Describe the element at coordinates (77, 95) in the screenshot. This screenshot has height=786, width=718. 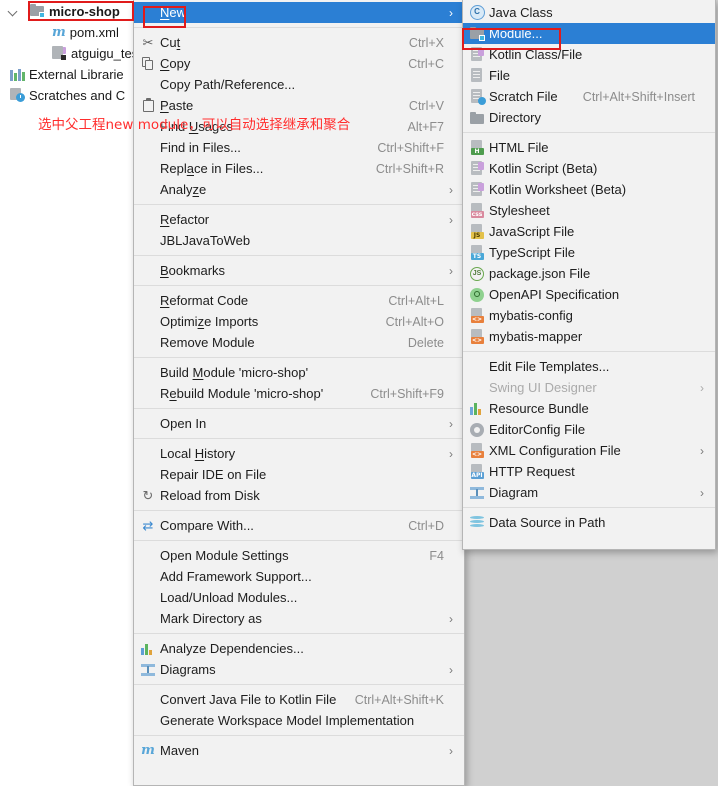
I see `tree-node-label: Scratches and C` at that location.